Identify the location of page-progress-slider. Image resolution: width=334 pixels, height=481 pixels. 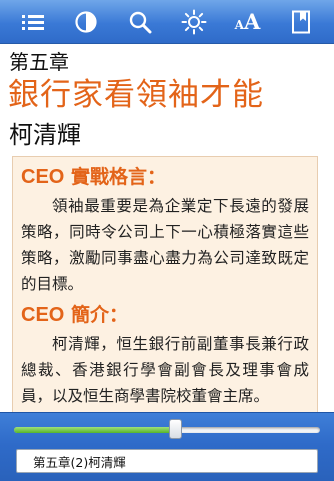
(167, 429).